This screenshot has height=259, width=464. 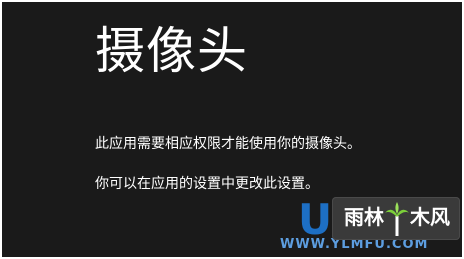 What do you see at coordinates (207, 184) in the screenshot?
I see `settings-hint: 你可以在应用的设置中更改此设置。` at bounding box center [207, 184].